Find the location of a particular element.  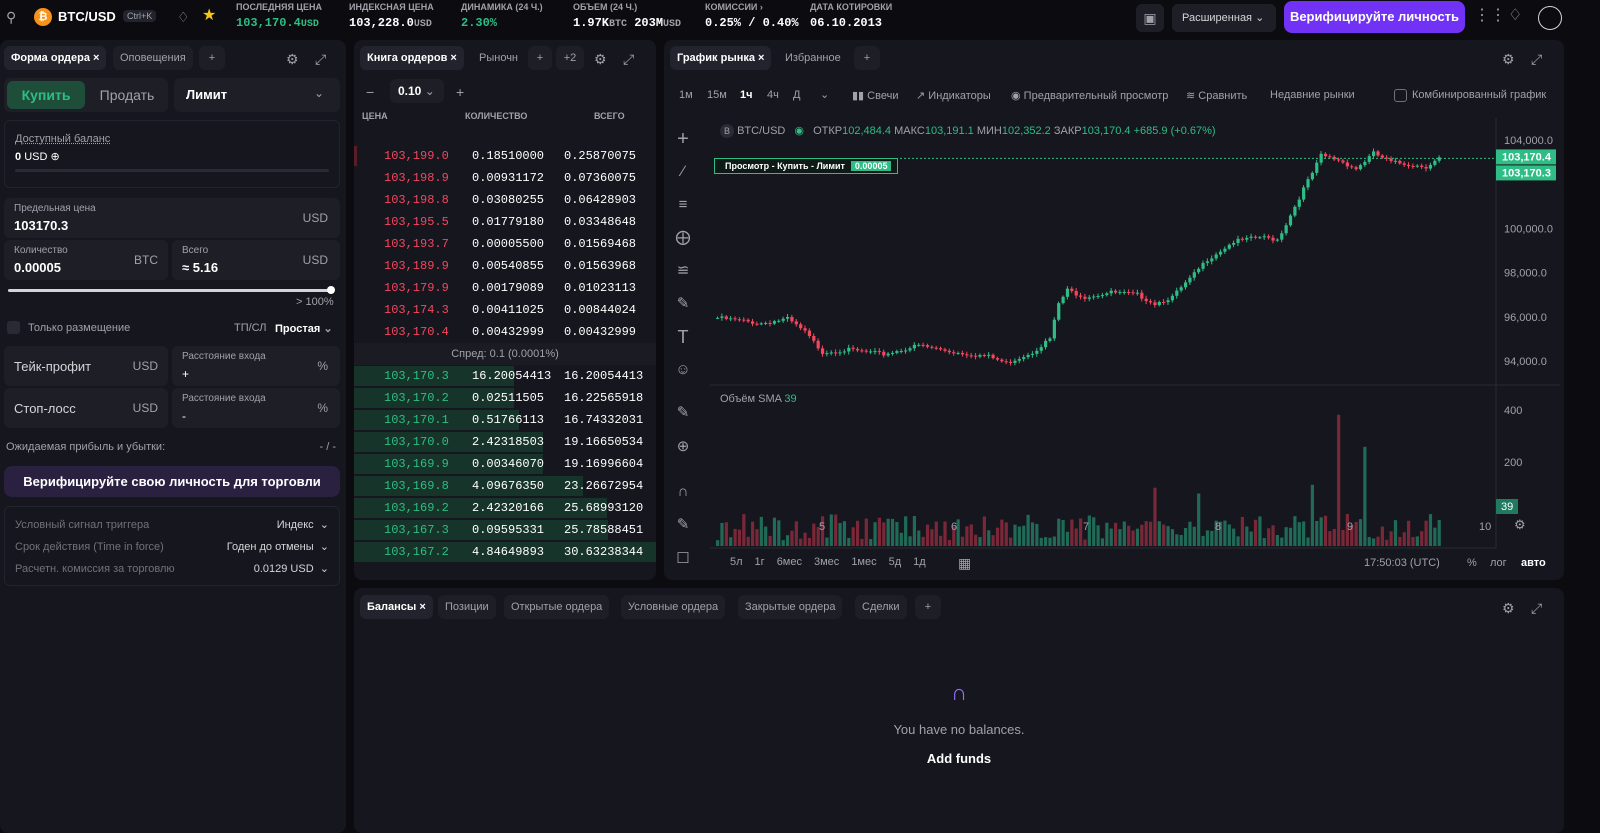

tab-orderbook: Книга ордеров × is located at coordinates (412, 58).